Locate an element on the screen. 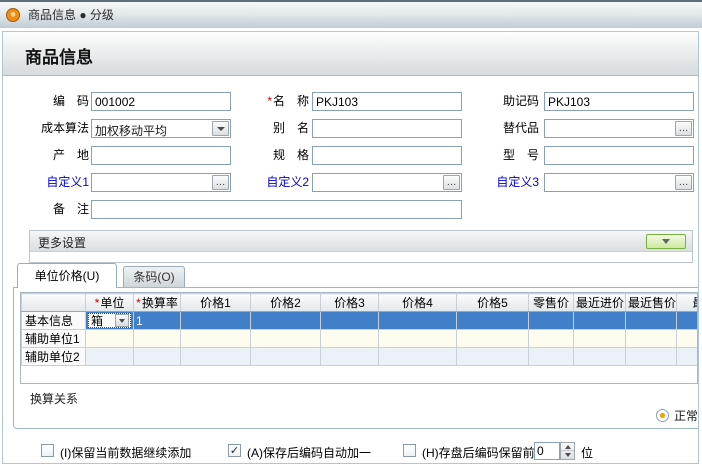 This screenshot has height=467, width=702. code-input is located at coordinates (161, 101).